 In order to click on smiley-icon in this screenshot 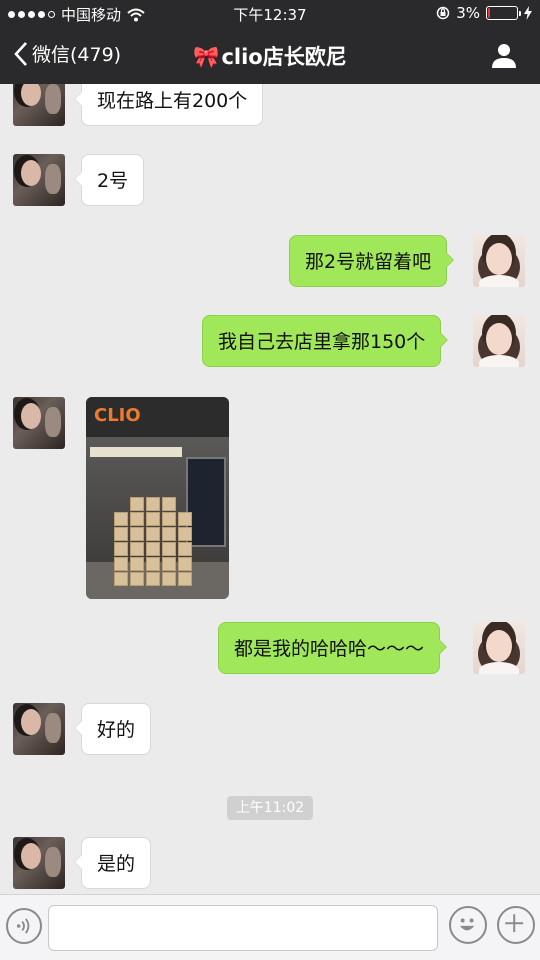, I will do `click(467, 924)`.